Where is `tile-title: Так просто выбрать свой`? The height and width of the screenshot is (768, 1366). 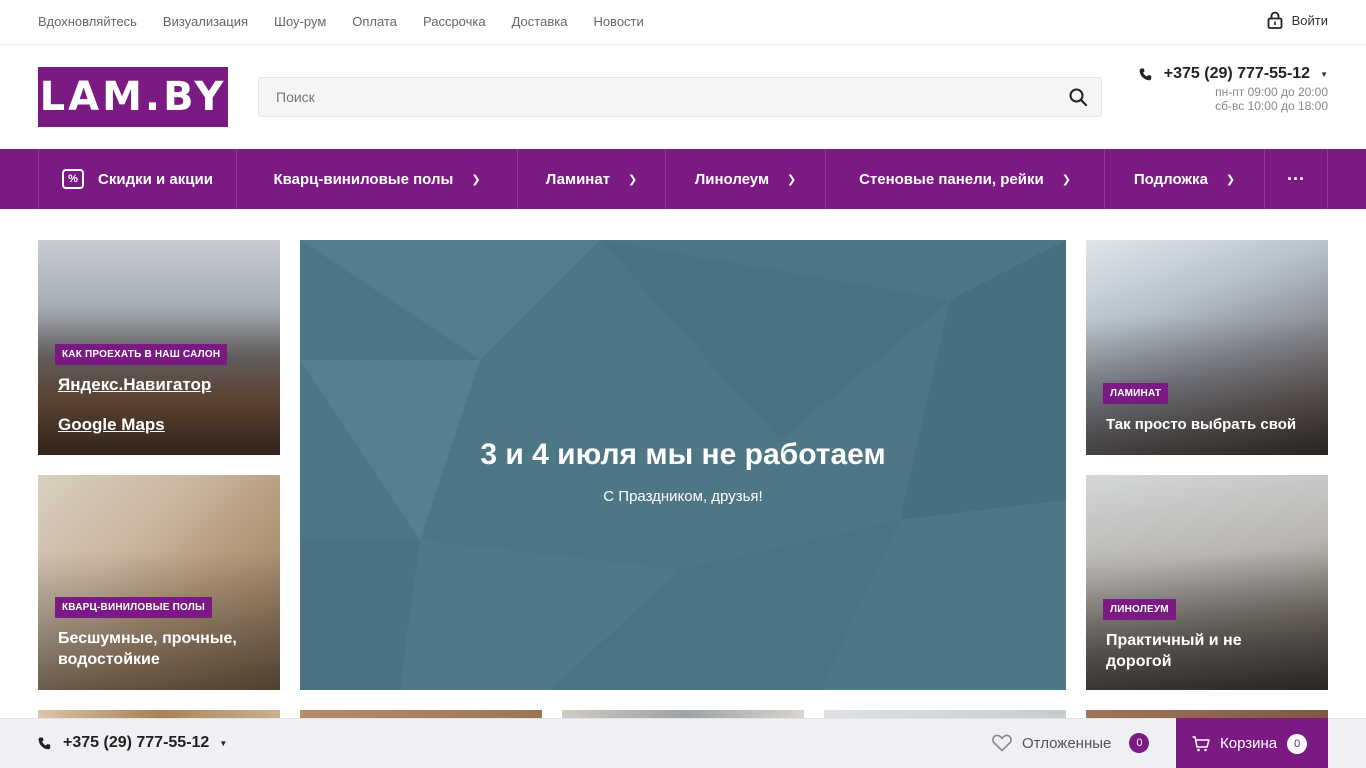
tile-title: Так просто выбрать свой is located at coordinates (1201, 424).